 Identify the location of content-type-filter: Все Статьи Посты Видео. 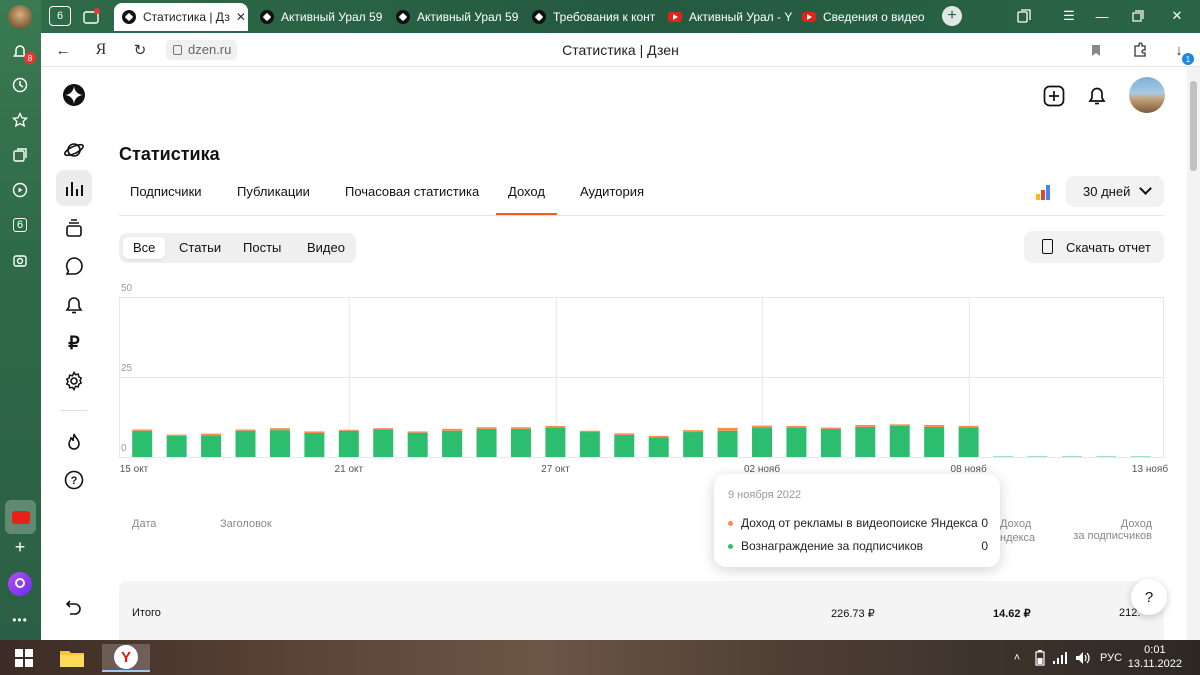
(237, 248).